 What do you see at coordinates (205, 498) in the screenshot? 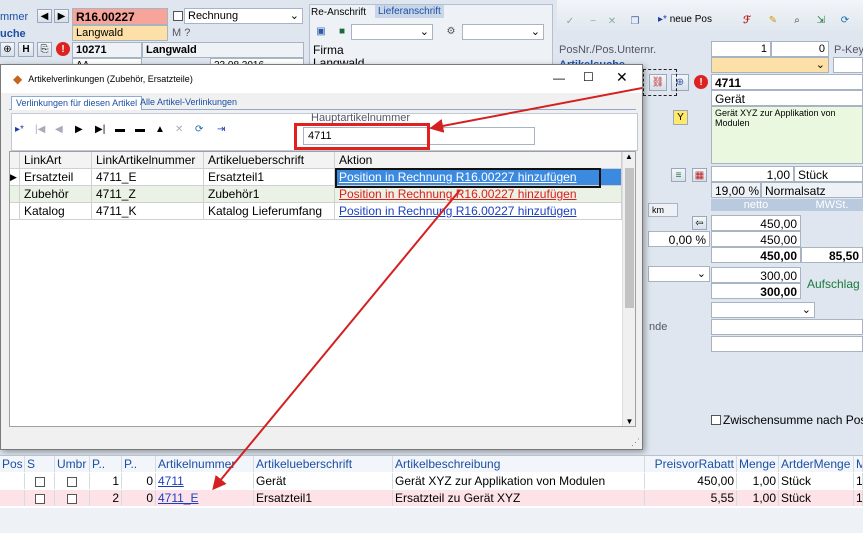
I see `cell-artikelnummer-link: 4711_E` at bounding box center [205, 498].